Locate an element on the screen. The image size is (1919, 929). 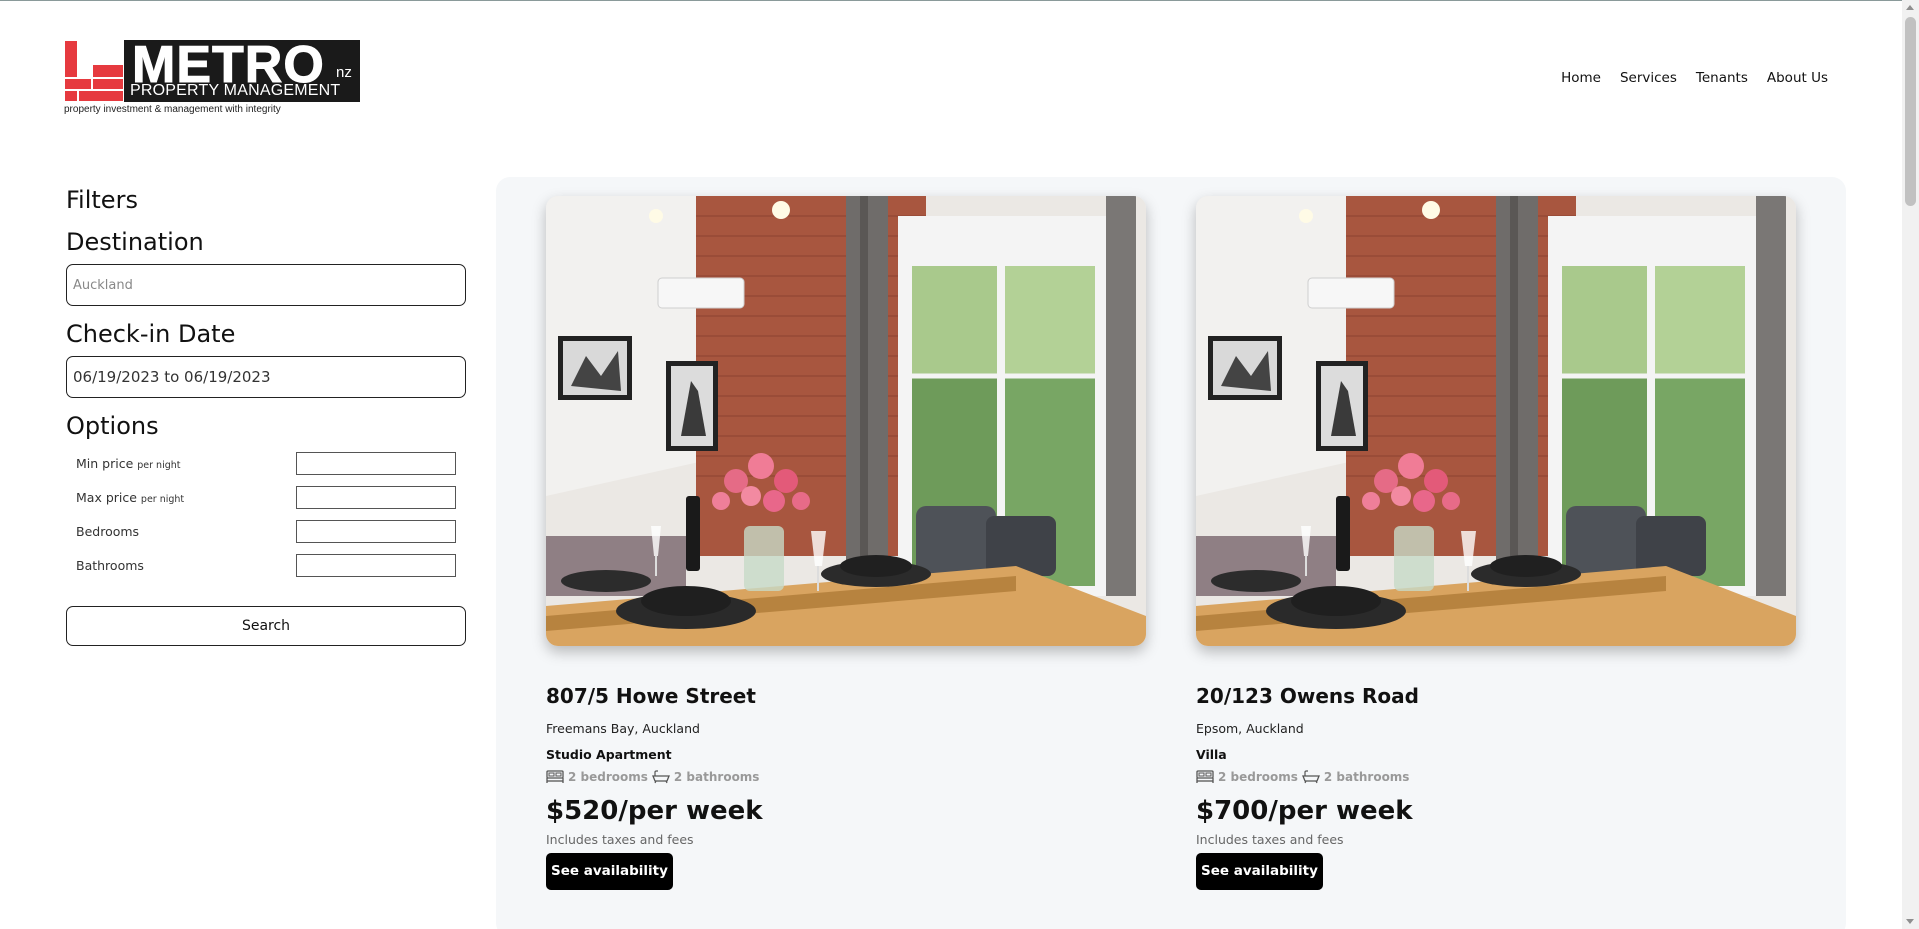
option-label: Max price per night is located at coordinates (130, 497).